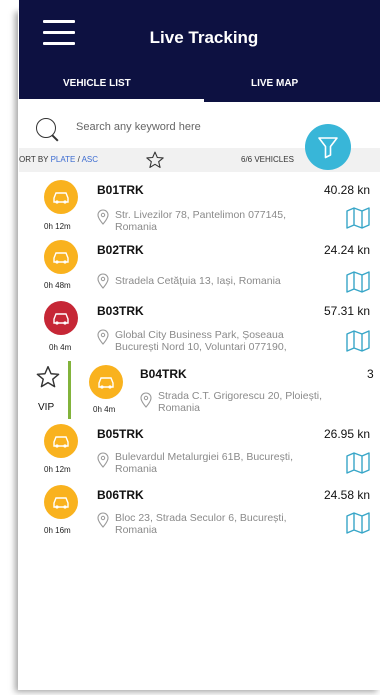 The height and width of the screenshot is (695, 380). I want to click on sort-field: PLATE, so click(63, 159).